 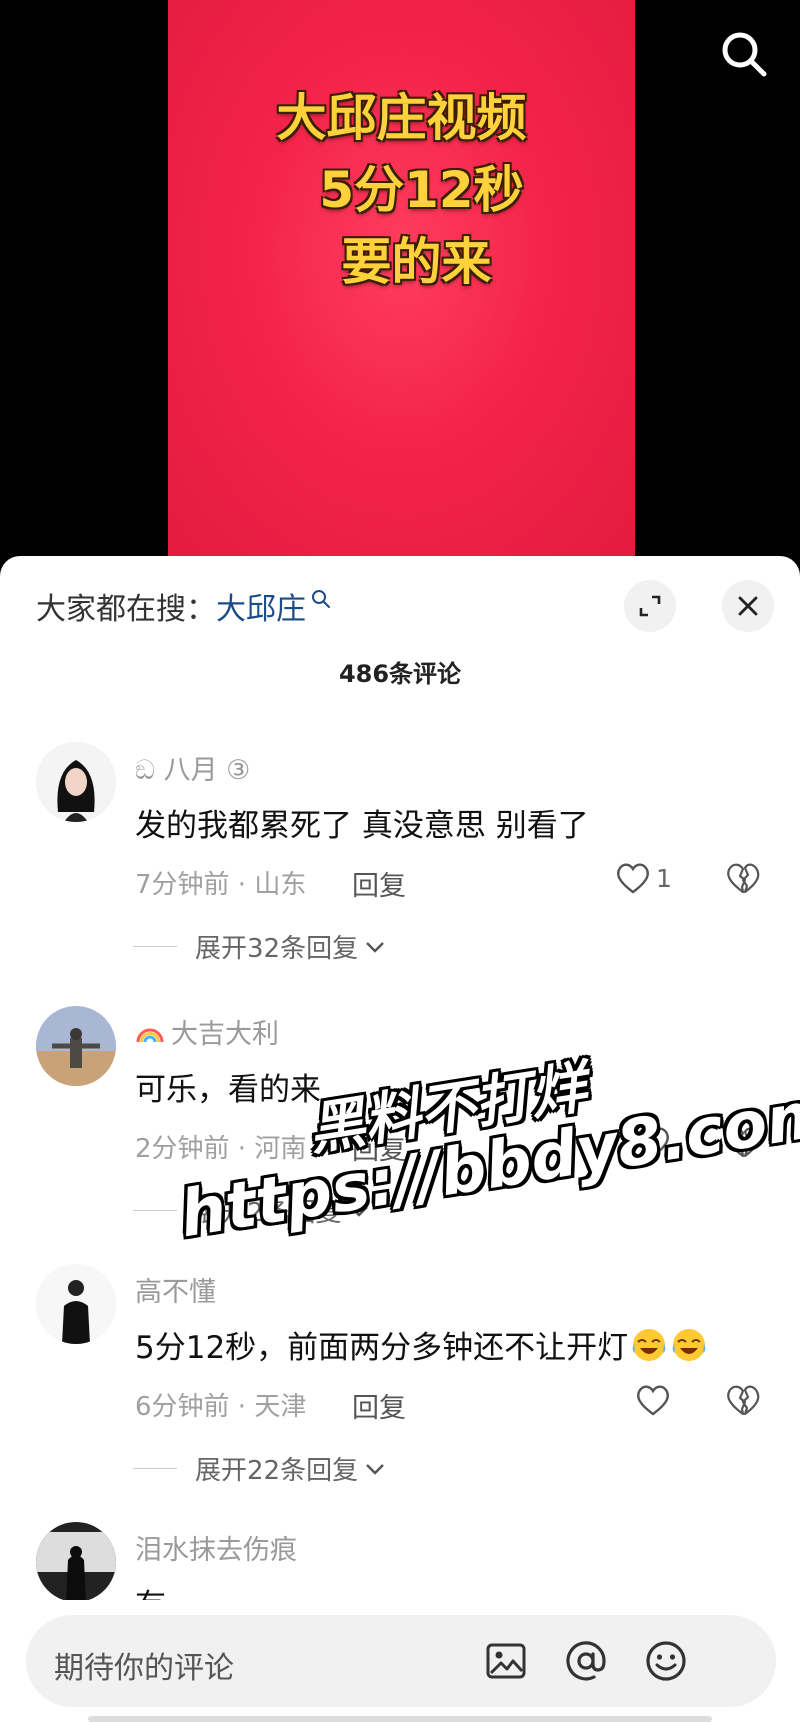 I want to click on comment-text: 可乐，看的来, so click(x=228, y=1090).